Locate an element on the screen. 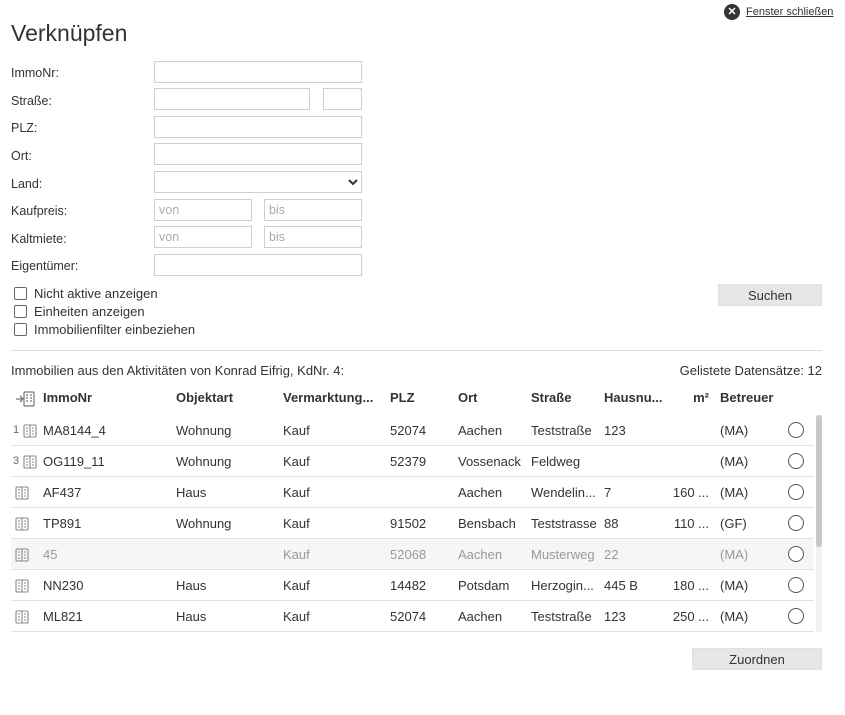 The height and width of the screenshot is (715, 845). row-number: 3 is located at coordinates (16, 461).